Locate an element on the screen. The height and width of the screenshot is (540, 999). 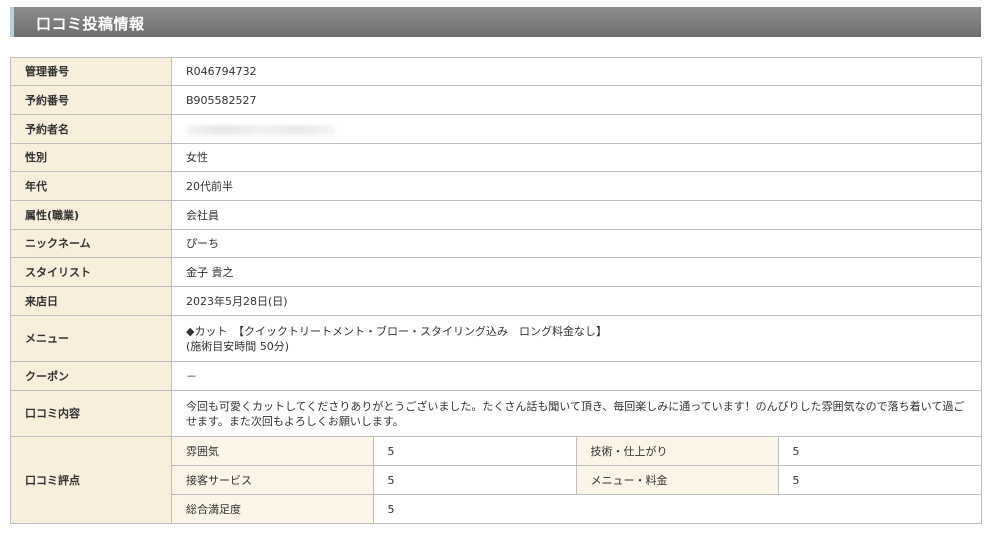
label-visit-date: 来店日 is located at coordinates (91, 301).